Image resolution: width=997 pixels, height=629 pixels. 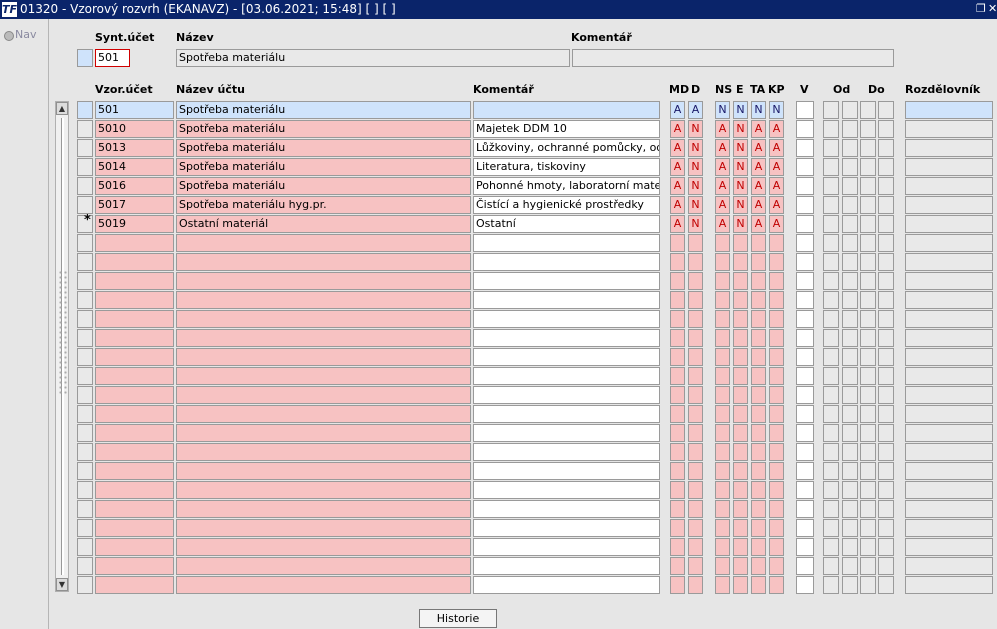 What do you see at coordinates (566, 205) in the screenshot?
I see `komentar-cell: Čistící a hygienické prostředky` at bounding box center [566, 205].